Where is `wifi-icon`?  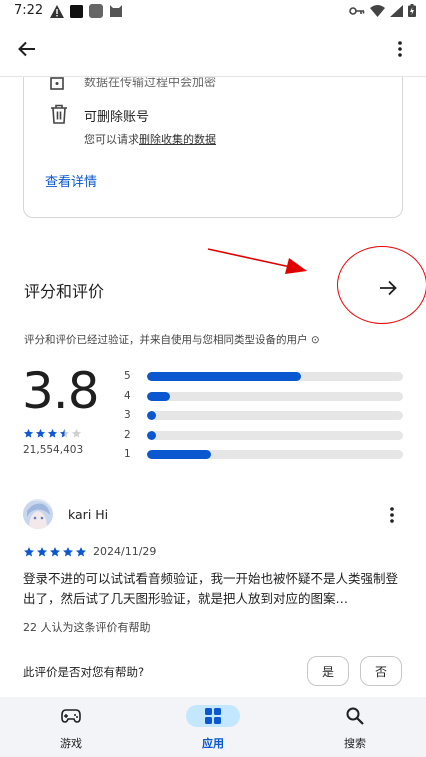
wifi-icon is located at coordinates (377, 10).